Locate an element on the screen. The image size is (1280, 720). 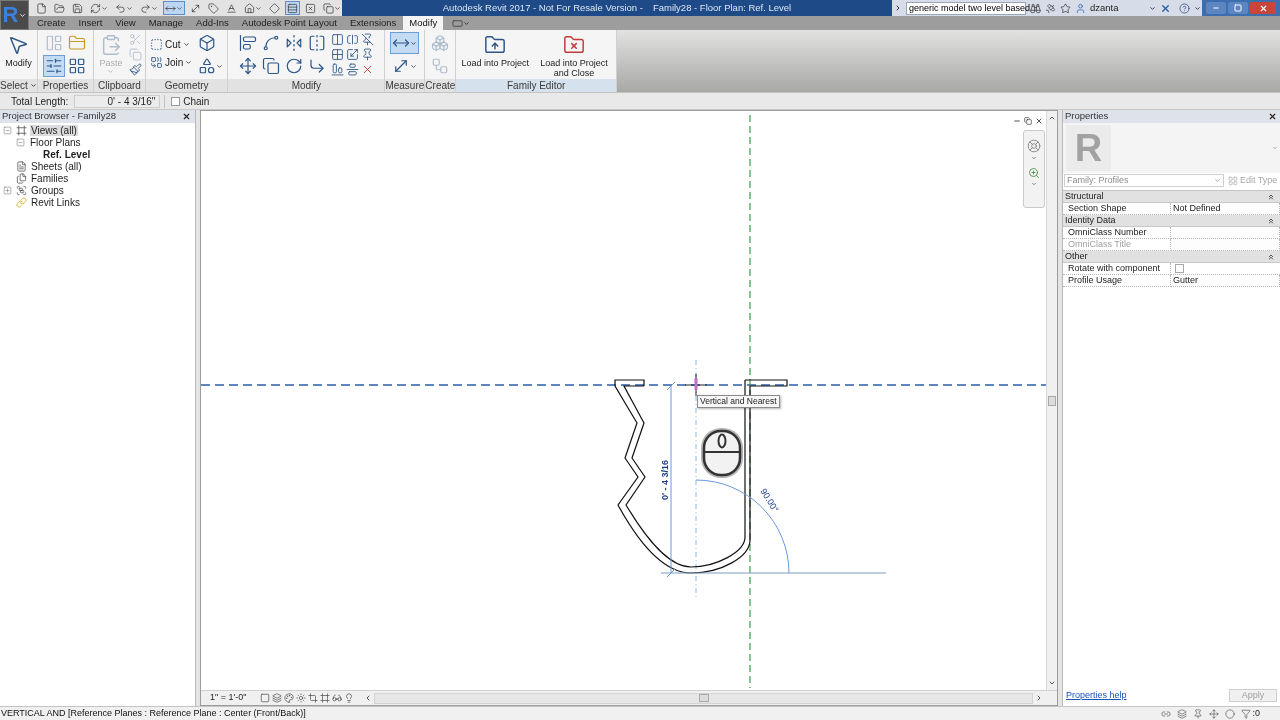
satellite-icon is located at coordinates (1050, 8).